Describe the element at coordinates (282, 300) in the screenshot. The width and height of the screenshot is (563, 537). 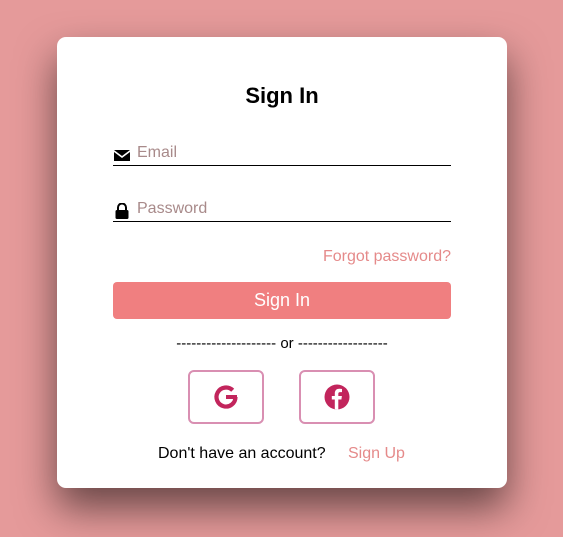
I see `signin-button: Sign In` at that location.